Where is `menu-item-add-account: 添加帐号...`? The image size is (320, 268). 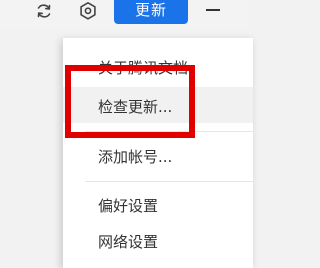
menu-item-add-account: 添加帐号... is located at coordinates (158, 155).